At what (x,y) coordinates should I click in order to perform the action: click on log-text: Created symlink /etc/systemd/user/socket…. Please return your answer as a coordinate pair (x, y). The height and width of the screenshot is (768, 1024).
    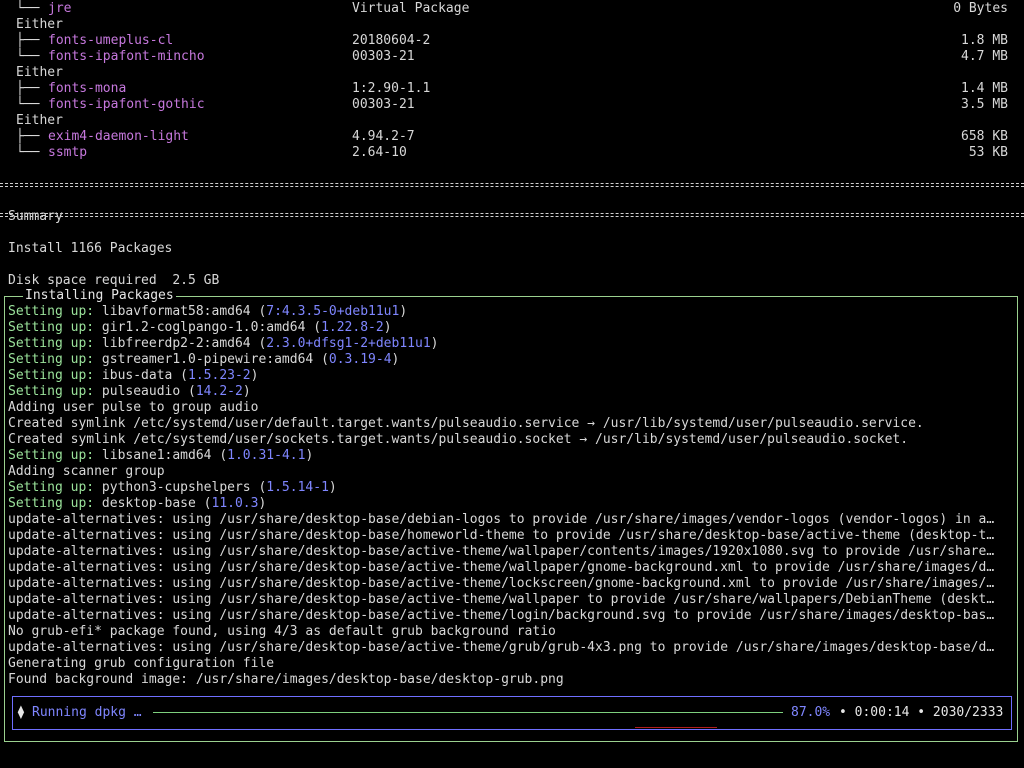
    Looking at the image, I should click on (458, 439).